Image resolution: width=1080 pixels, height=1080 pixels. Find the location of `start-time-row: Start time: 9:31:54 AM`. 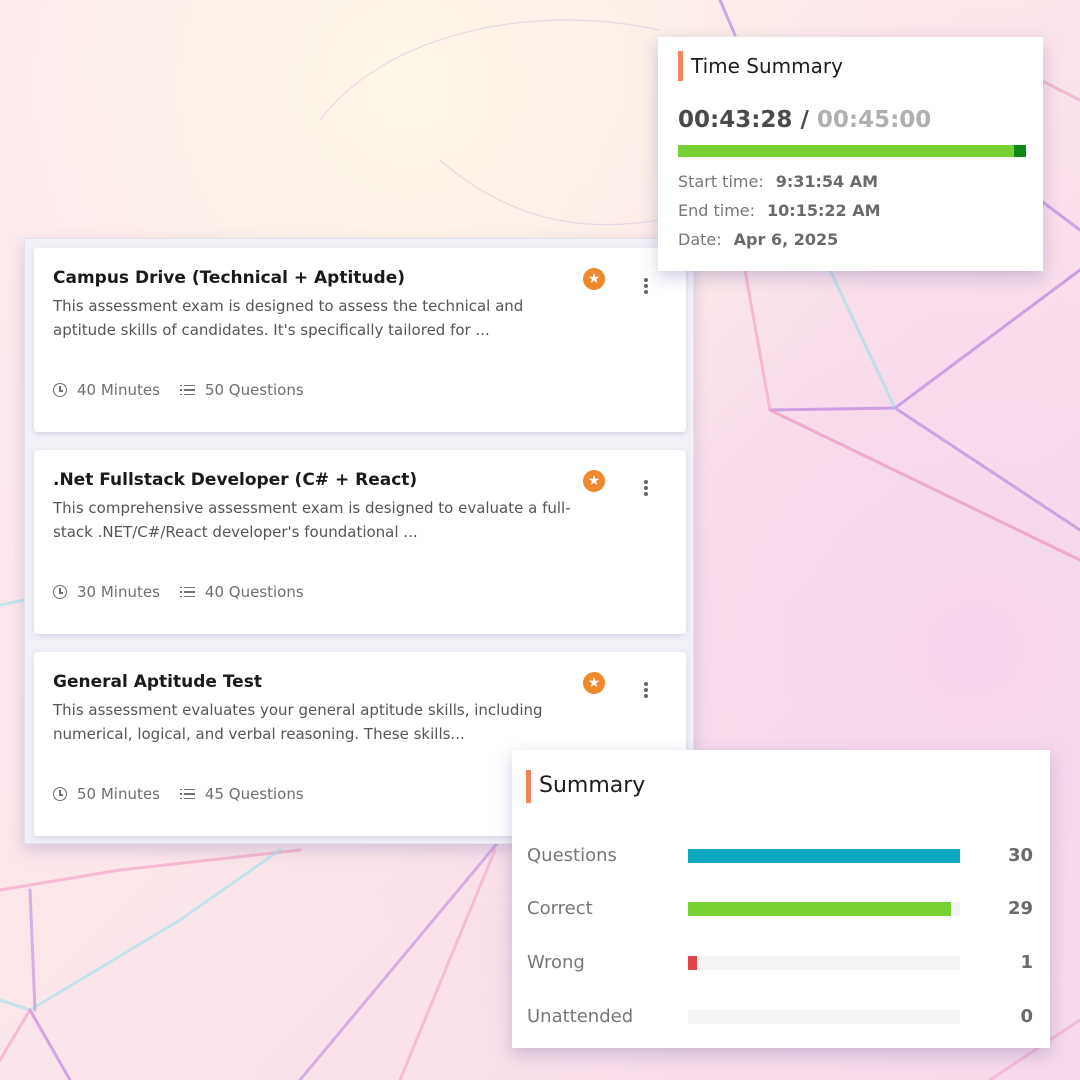

start-time-row: Start time: 9:31:54 AM is located at coordinates (778, 181).